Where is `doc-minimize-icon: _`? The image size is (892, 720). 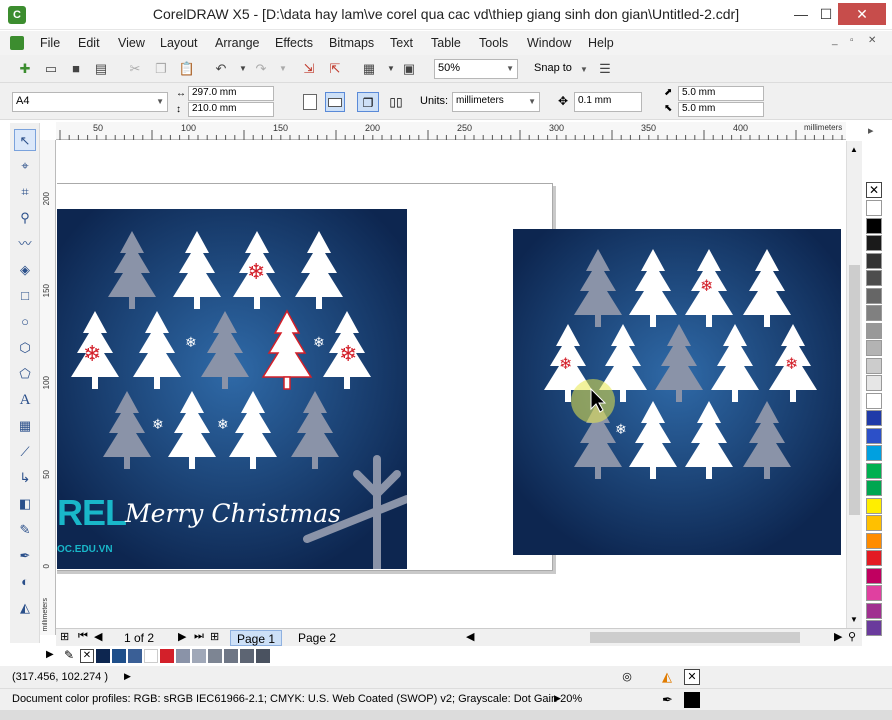
doc-minimize-icon: _ is located at coordinates (835, 40).